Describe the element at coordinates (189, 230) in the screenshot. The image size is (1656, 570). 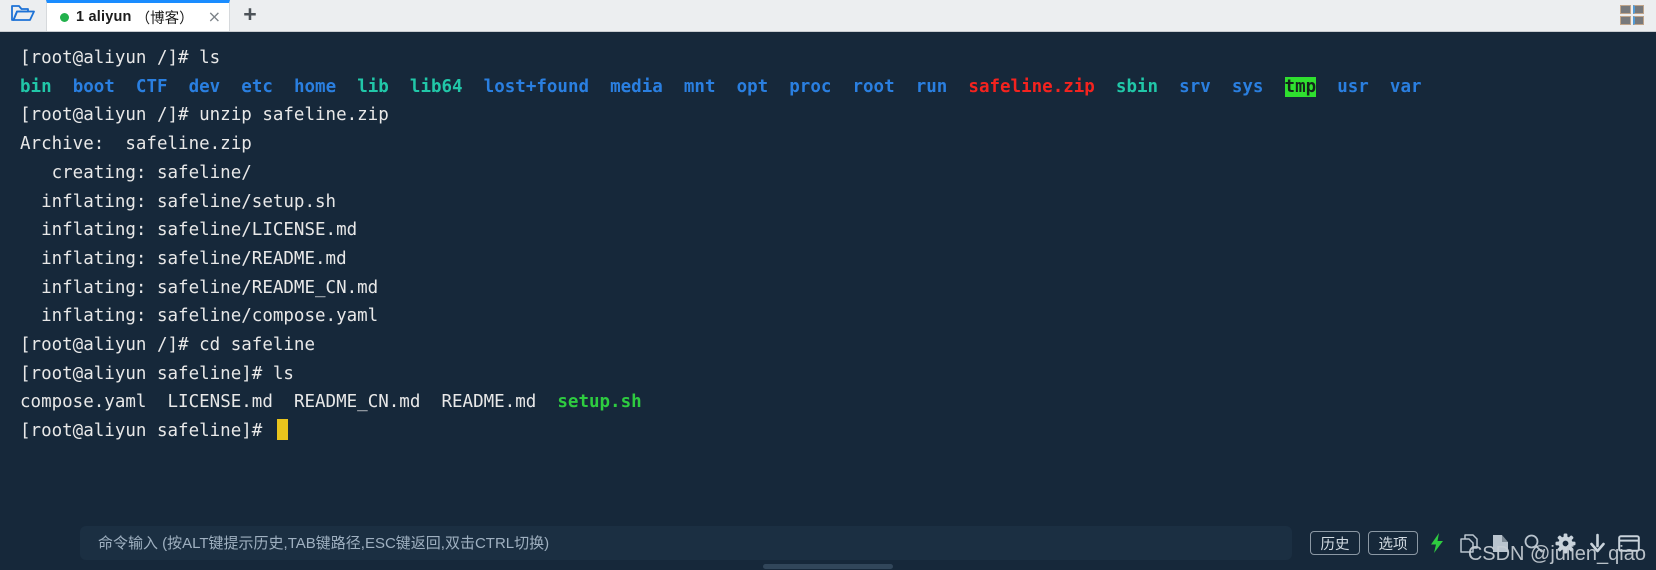
I see `terminal-text: inflating: safeline/LICENSE.md` at that location.